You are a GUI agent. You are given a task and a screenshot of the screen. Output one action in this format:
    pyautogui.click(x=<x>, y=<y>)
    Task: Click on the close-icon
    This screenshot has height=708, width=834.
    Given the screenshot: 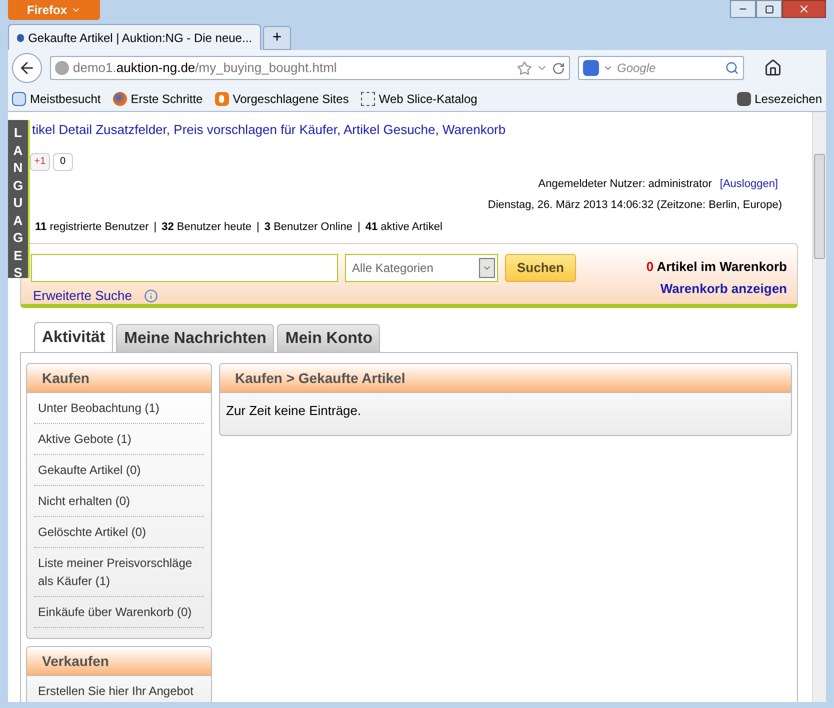 What is the action you would take?
    pyautogui.click(x=804, y=9)
    